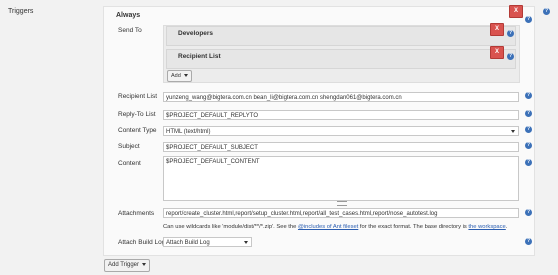  Describe the element at coordinates (528, 241) in the screenshot. I see `help-icon-attach-build-log: ?` at that location.